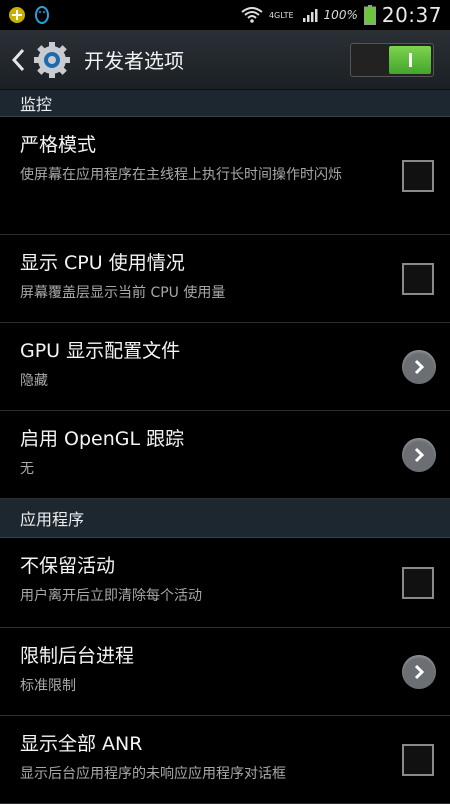 The height and width of the screenshot is (804, 450). I want to click on show-cpu-checkbox, so click(418, 278).